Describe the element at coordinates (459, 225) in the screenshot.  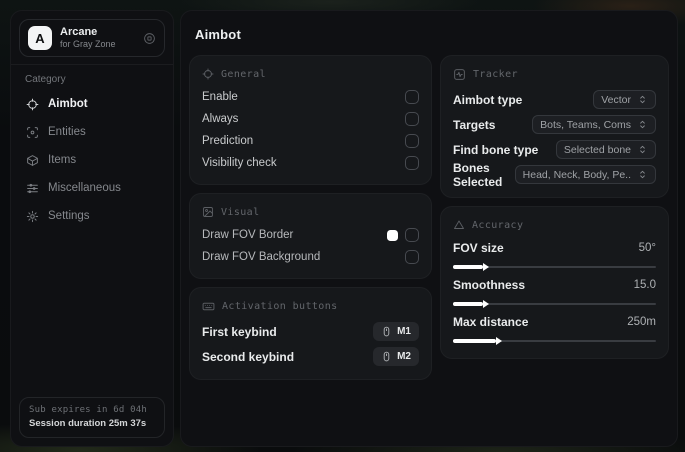
I see `triangle-icon` at that location.